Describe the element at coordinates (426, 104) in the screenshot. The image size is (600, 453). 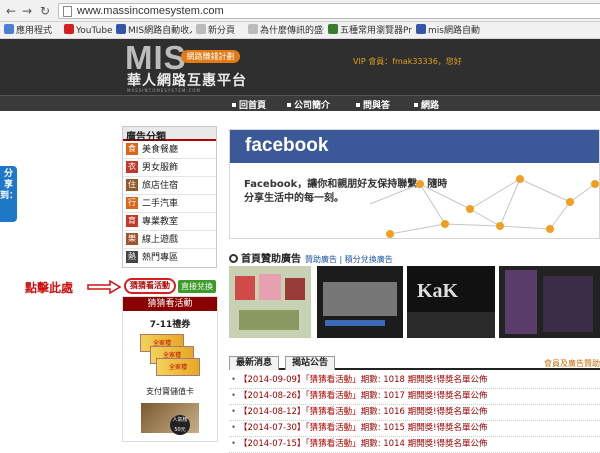
I see `menu-network: 網路` at that location.